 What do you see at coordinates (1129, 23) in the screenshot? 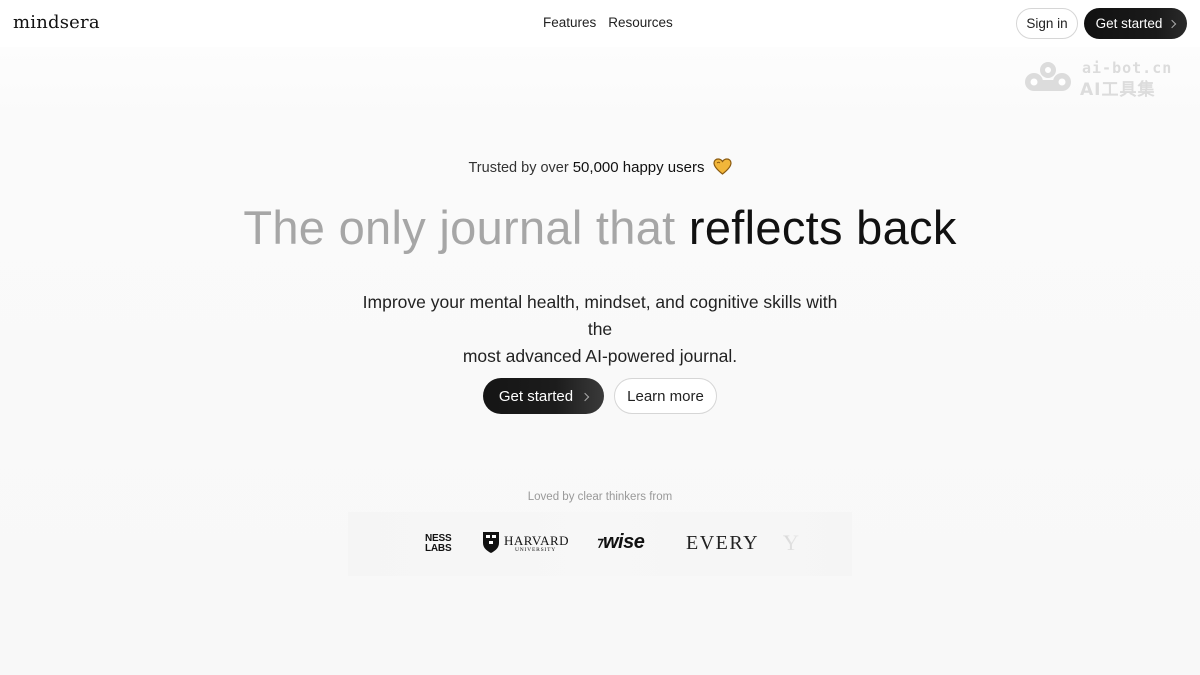
I see `nav-get-started-label: Get started` at bounding box center [1129, 23].